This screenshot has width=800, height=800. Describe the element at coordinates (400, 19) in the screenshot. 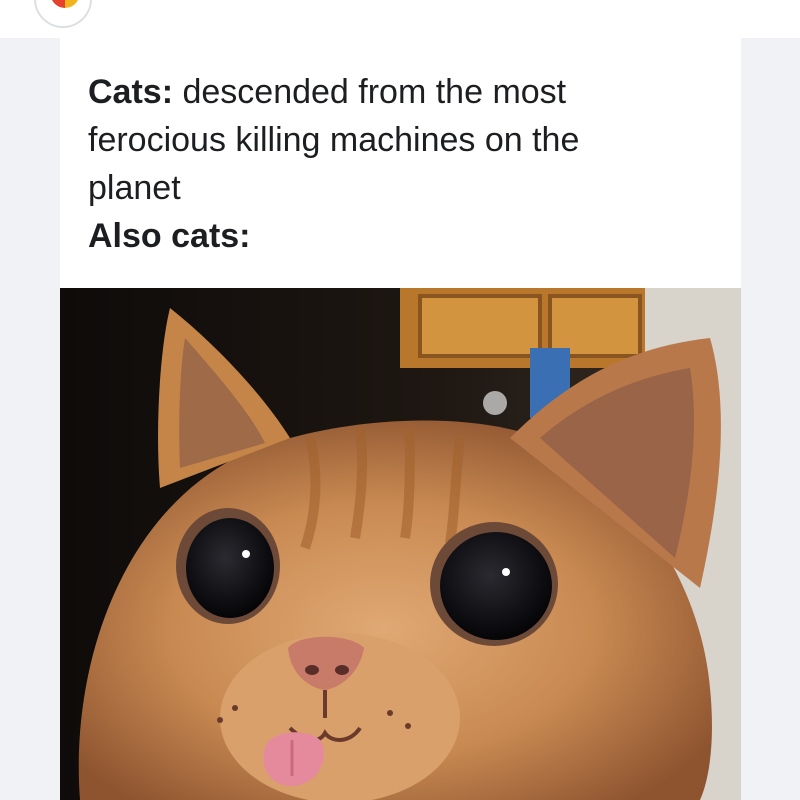

I see `post-header` at that location.